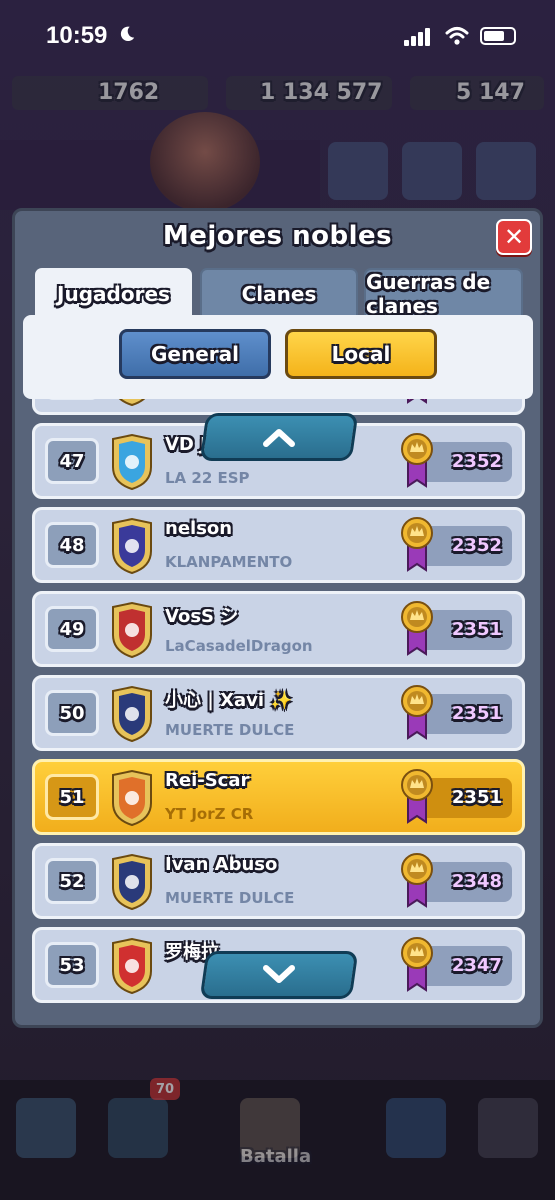 The image size is (555, 1200). I want to click on tab-players-label: Jugadores, so click(113, 294).